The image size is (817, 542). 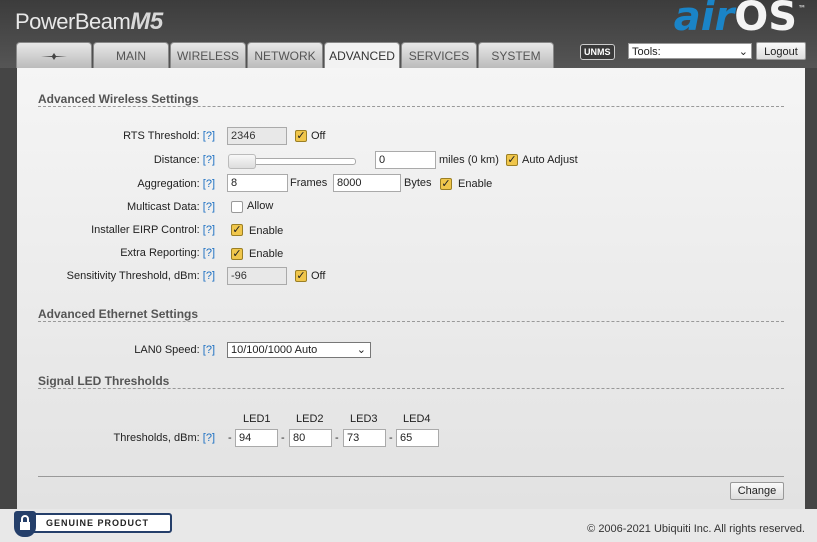 I want to click on product-brand: PowerBeamM5, so click(x=89, y=22).